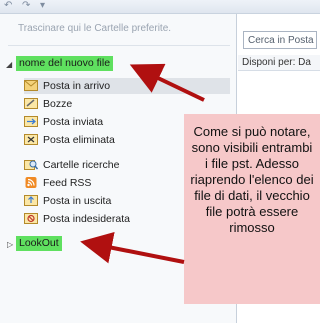  What do you see at coordinates (167, 82) in the screenshot?
I see `arrow-to-new-file` at bounding box center [167, 82].